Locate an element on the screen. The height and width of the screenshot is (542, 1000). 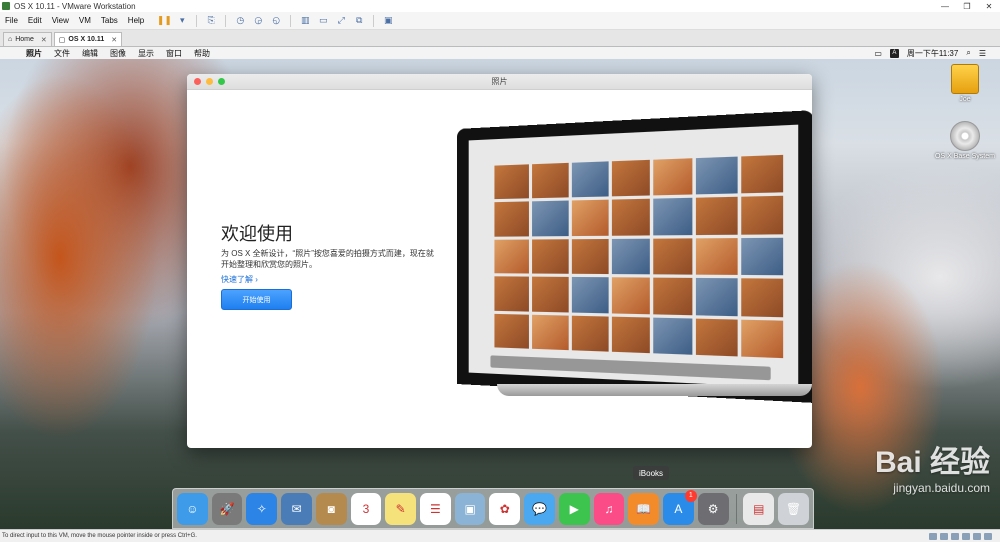
desktop-icon-joe: Joe is located at coordinates (965, 83).